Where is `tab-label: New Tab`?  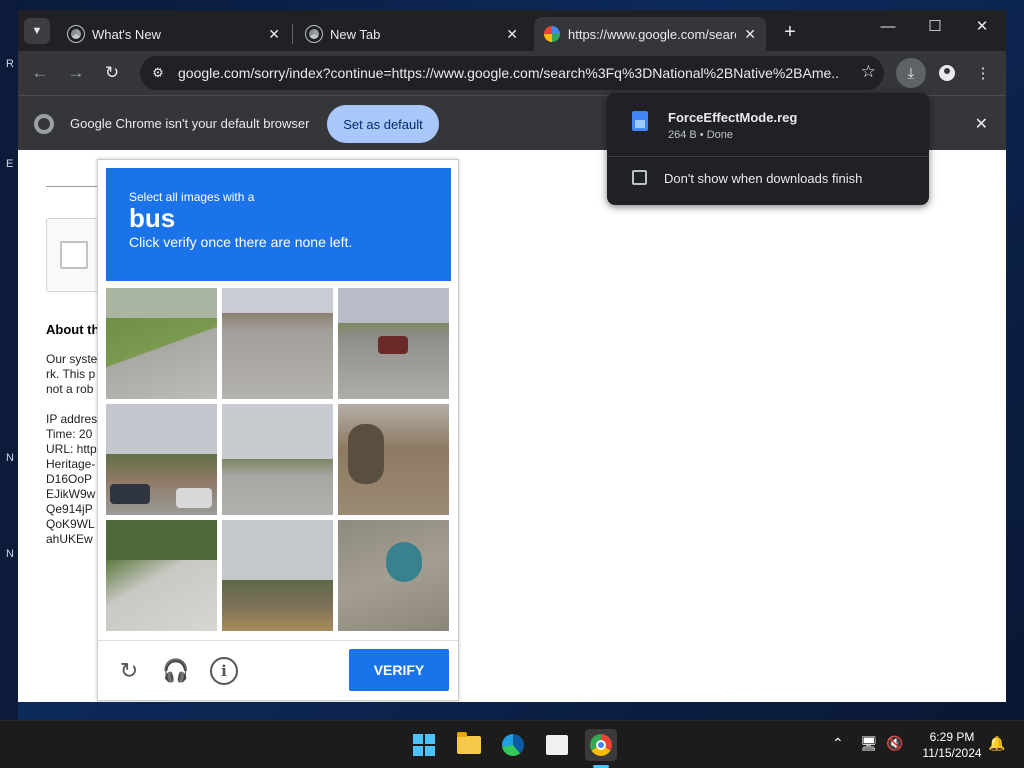
tab-label: New Tab is located at coordinates (355, 34).